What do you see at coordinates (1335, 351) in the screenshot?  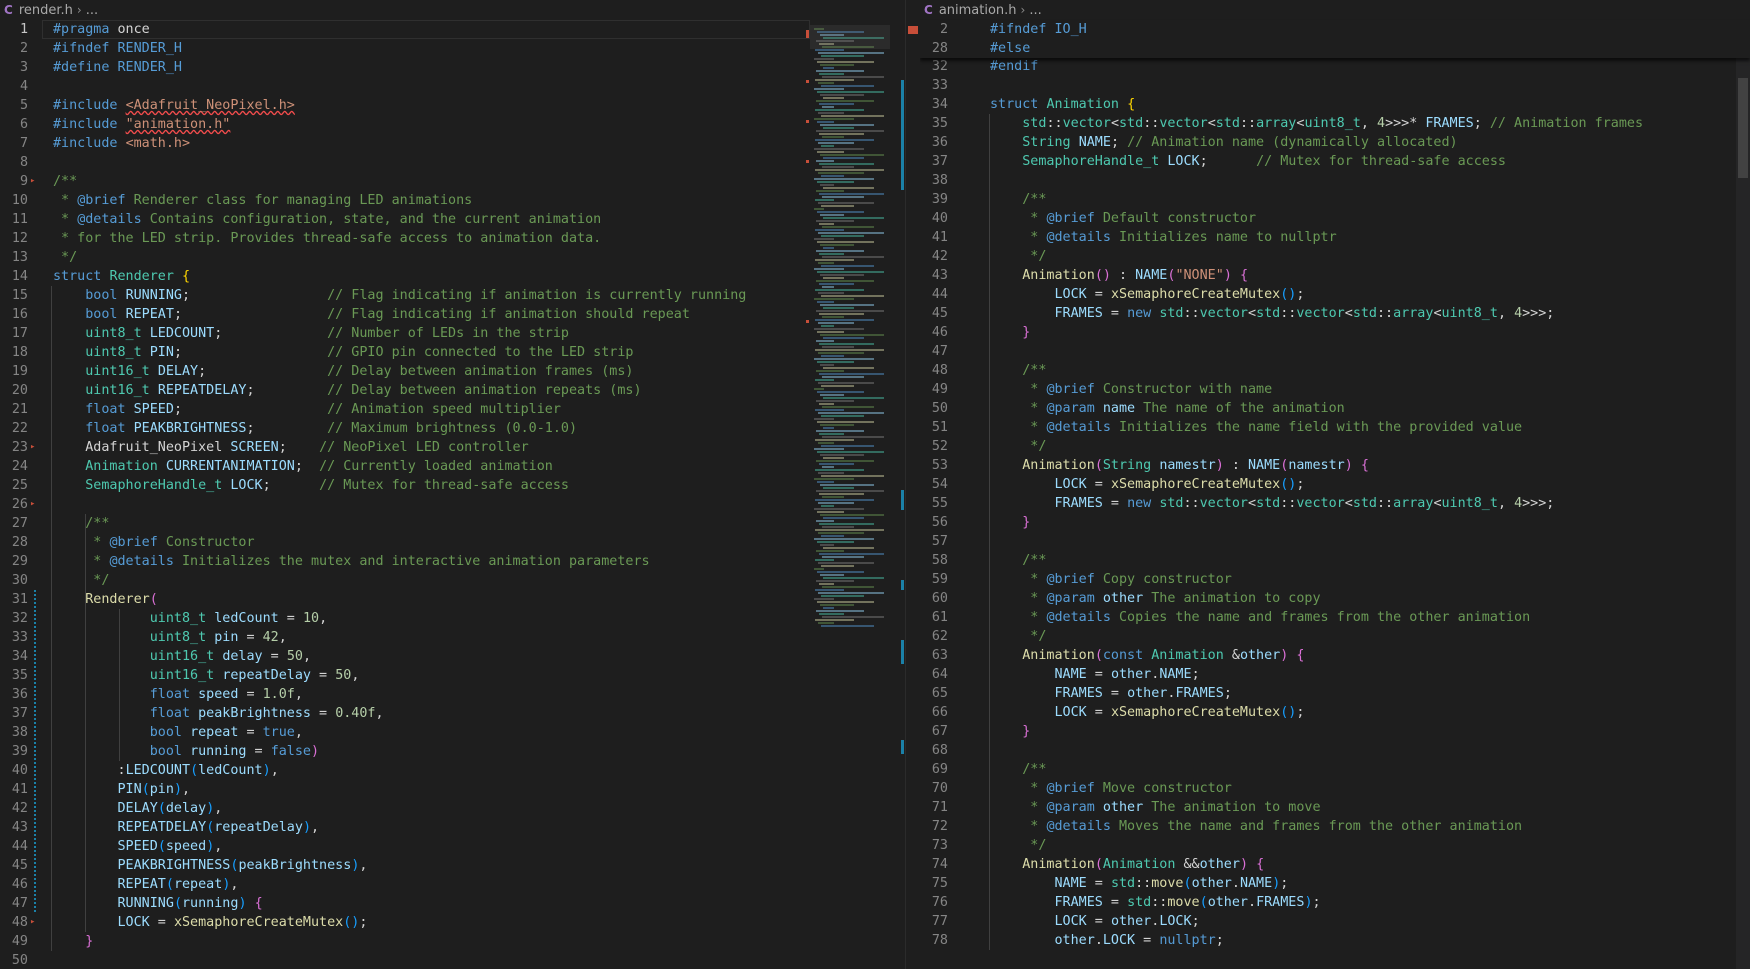 I see `code-line: 47` at bounding box center [1335, 351].